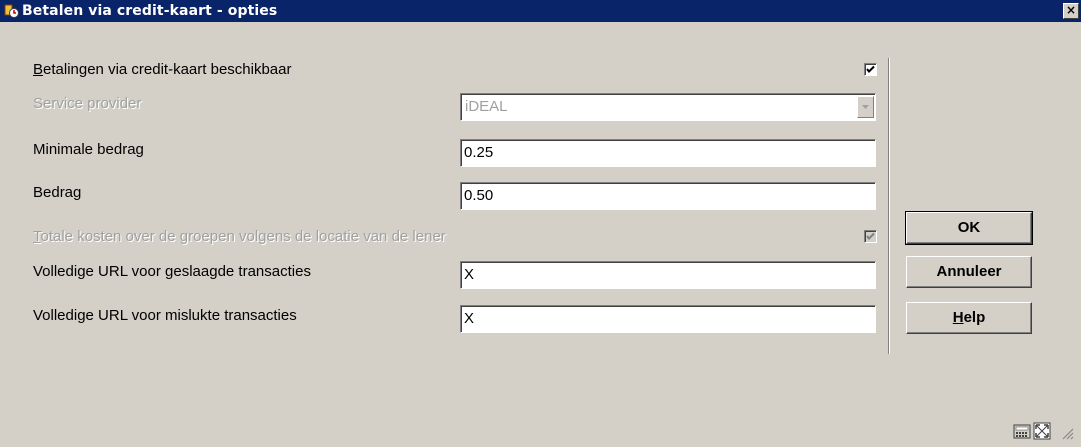 The height and width of the screenshot is (447, 1081). What do you see at coordinates (57, 192) in the screenshot?
I see `amount-label: Bedrag` at bounding box center [57, 192].